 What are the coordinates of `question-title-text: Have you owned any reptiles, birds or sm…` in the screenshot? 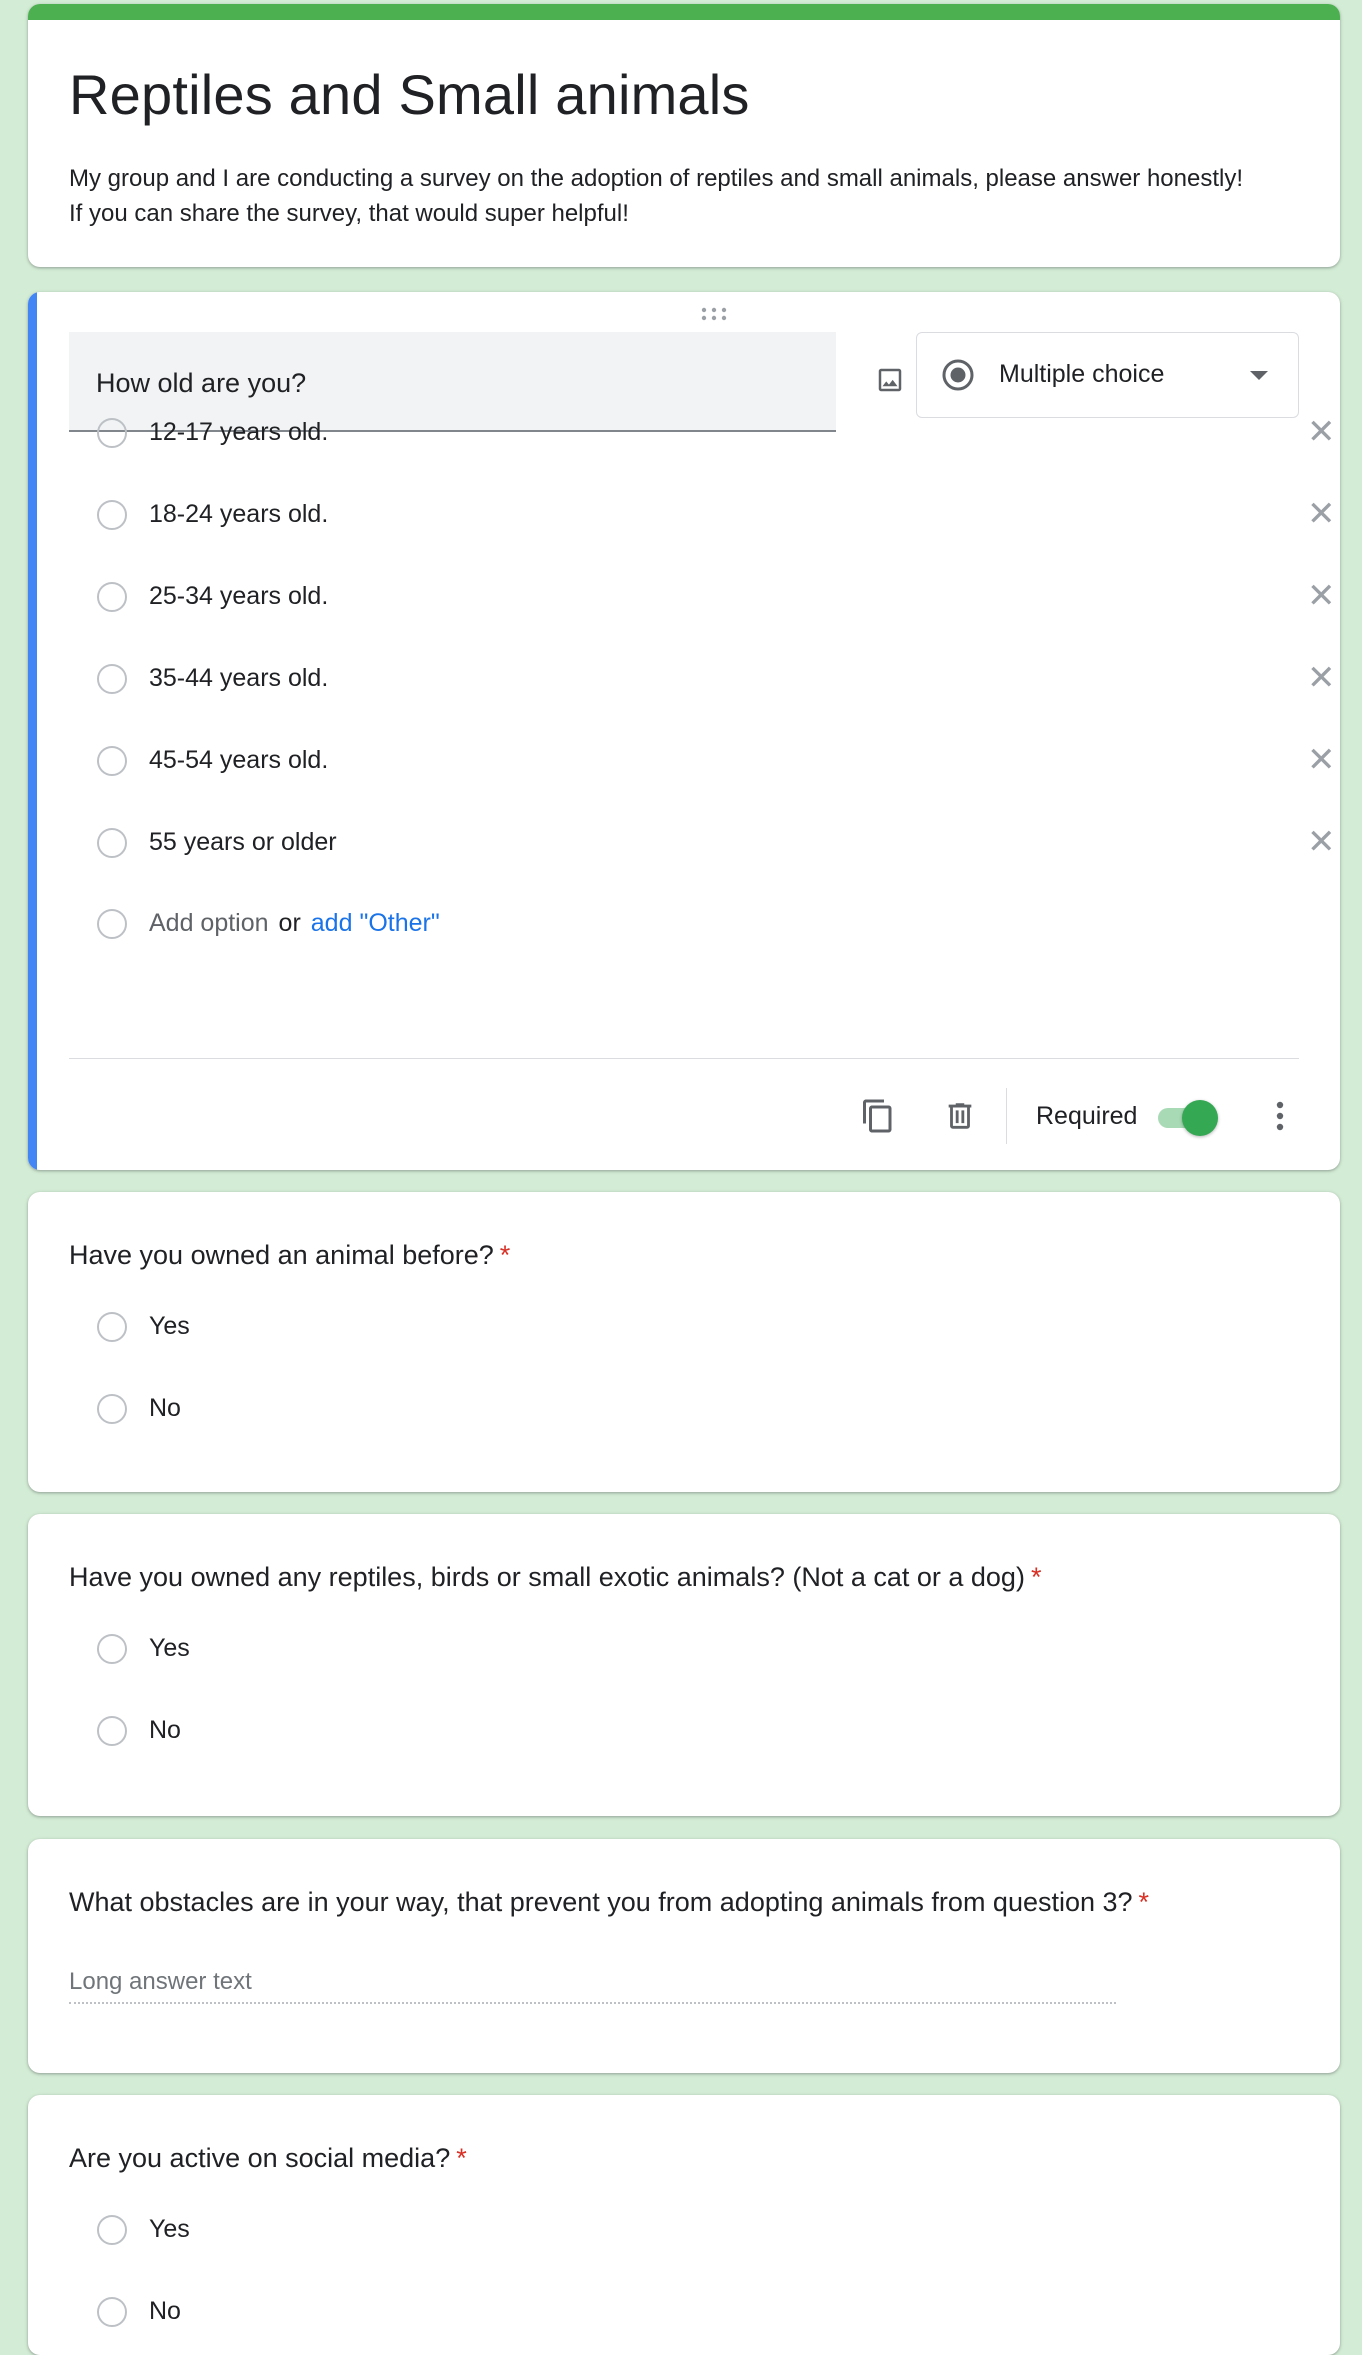 It's located at (547, 1577).